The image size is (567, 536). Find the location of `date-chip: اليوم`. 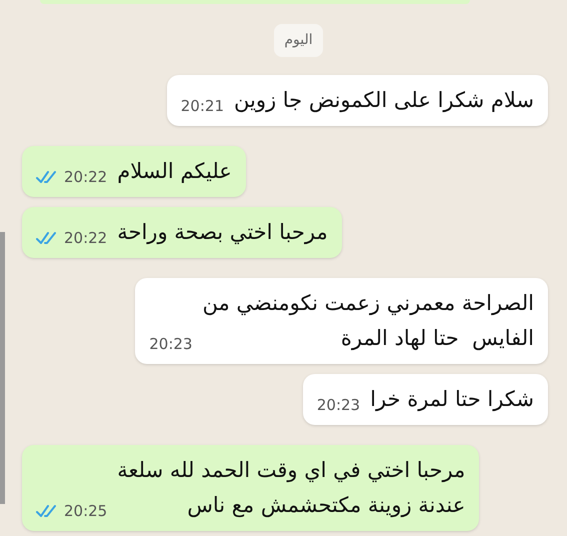

date-chip: اليوم is located at coordinates (298, 40).